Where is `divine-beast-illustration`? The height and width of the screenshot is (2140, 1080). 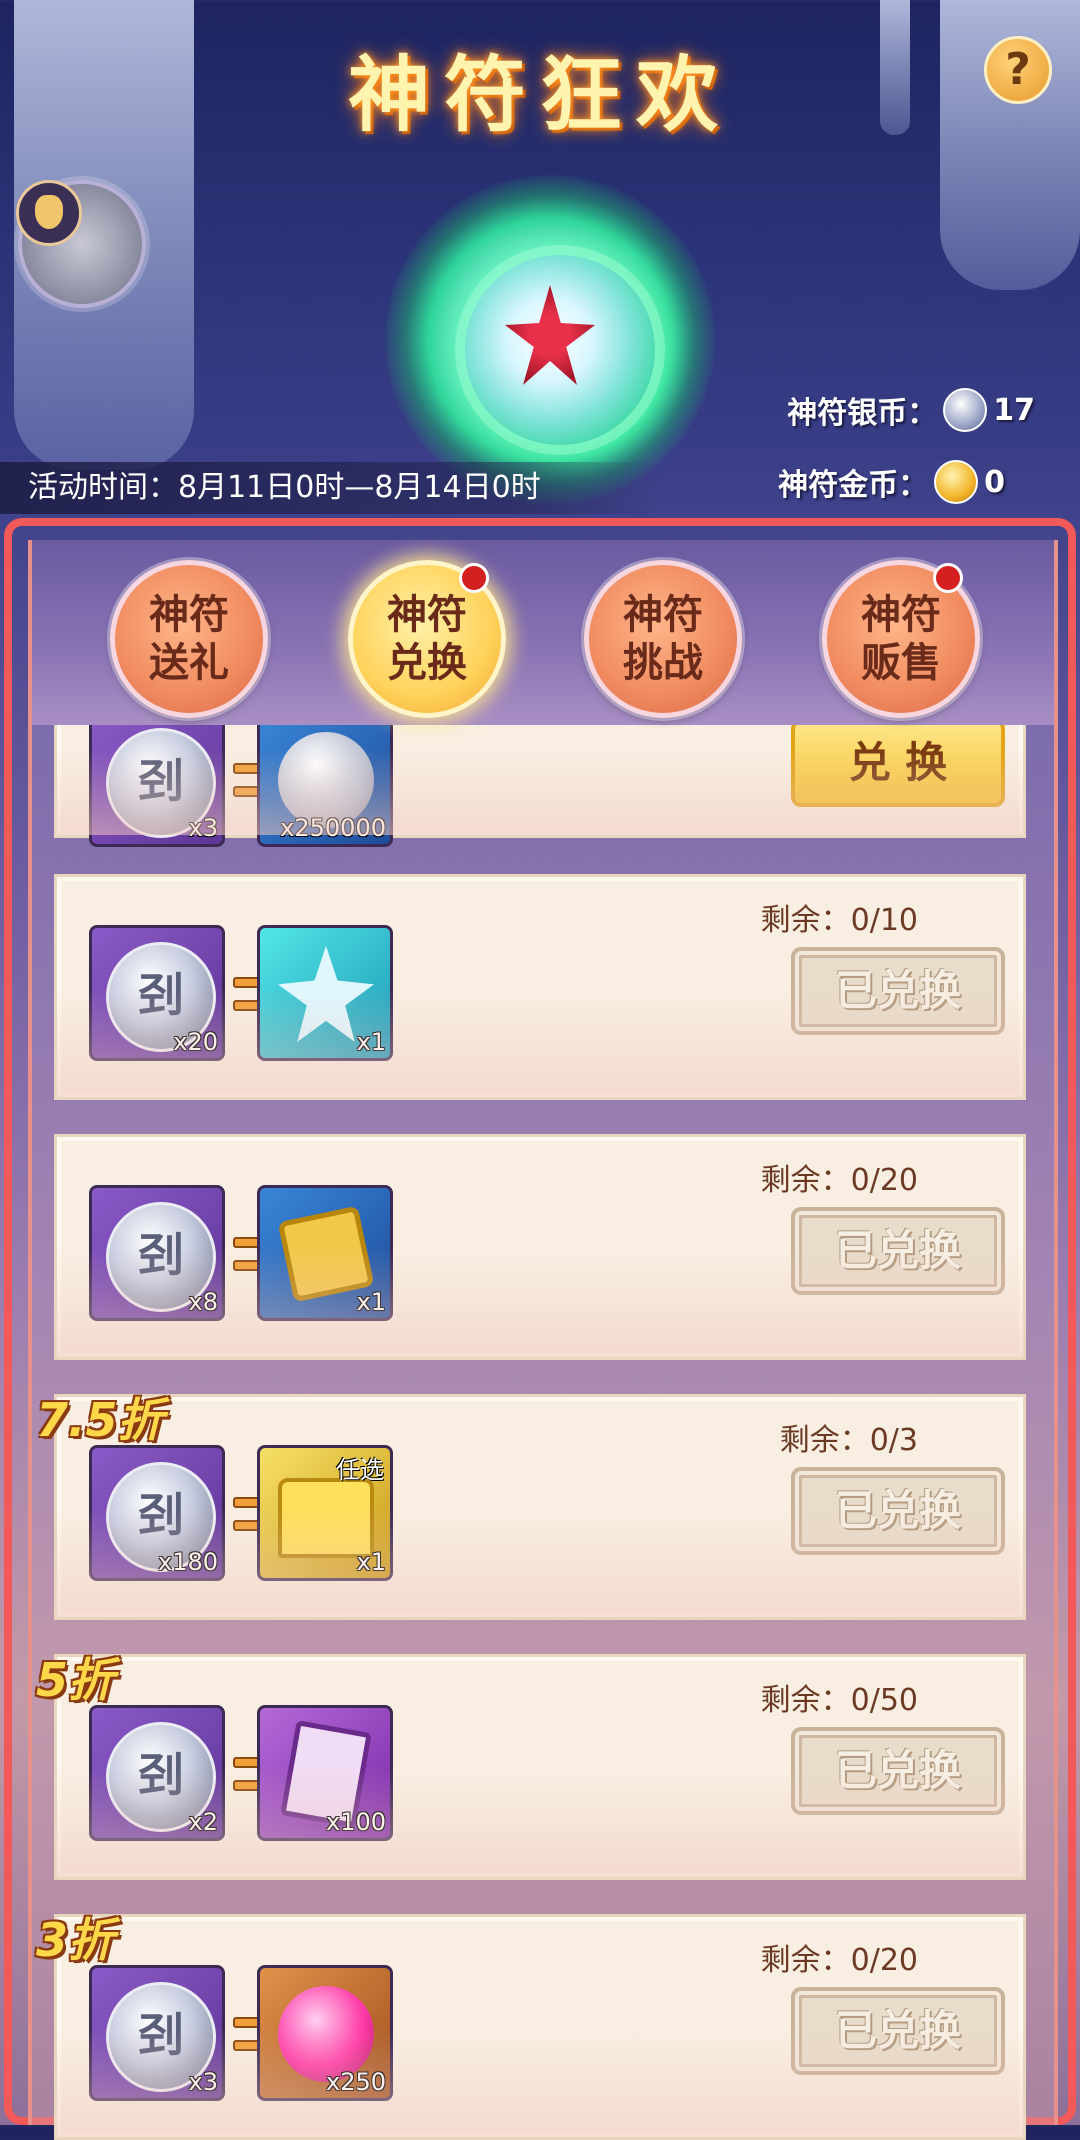
divine-beast-illustration is located at coordinates (550, 340).